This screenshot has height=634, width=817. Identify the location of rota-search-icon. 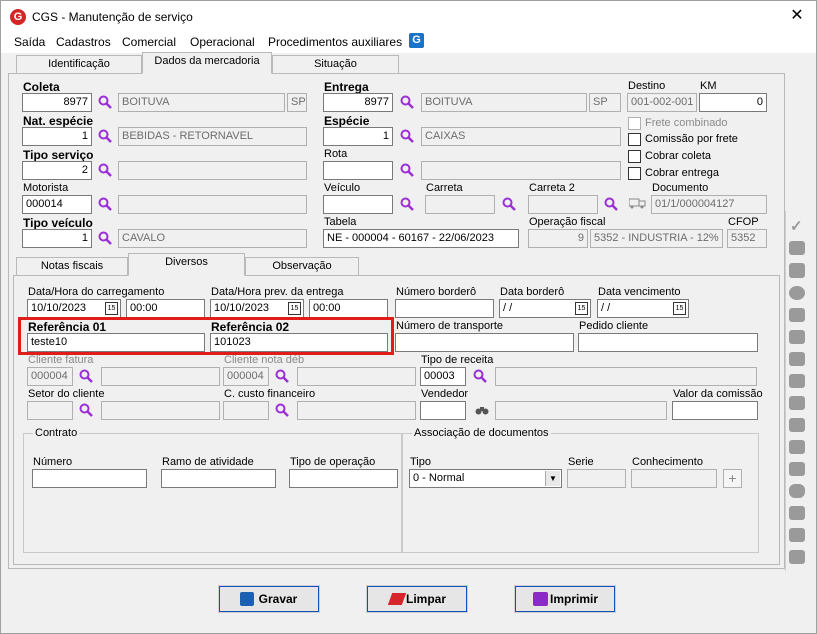
(407, 170).